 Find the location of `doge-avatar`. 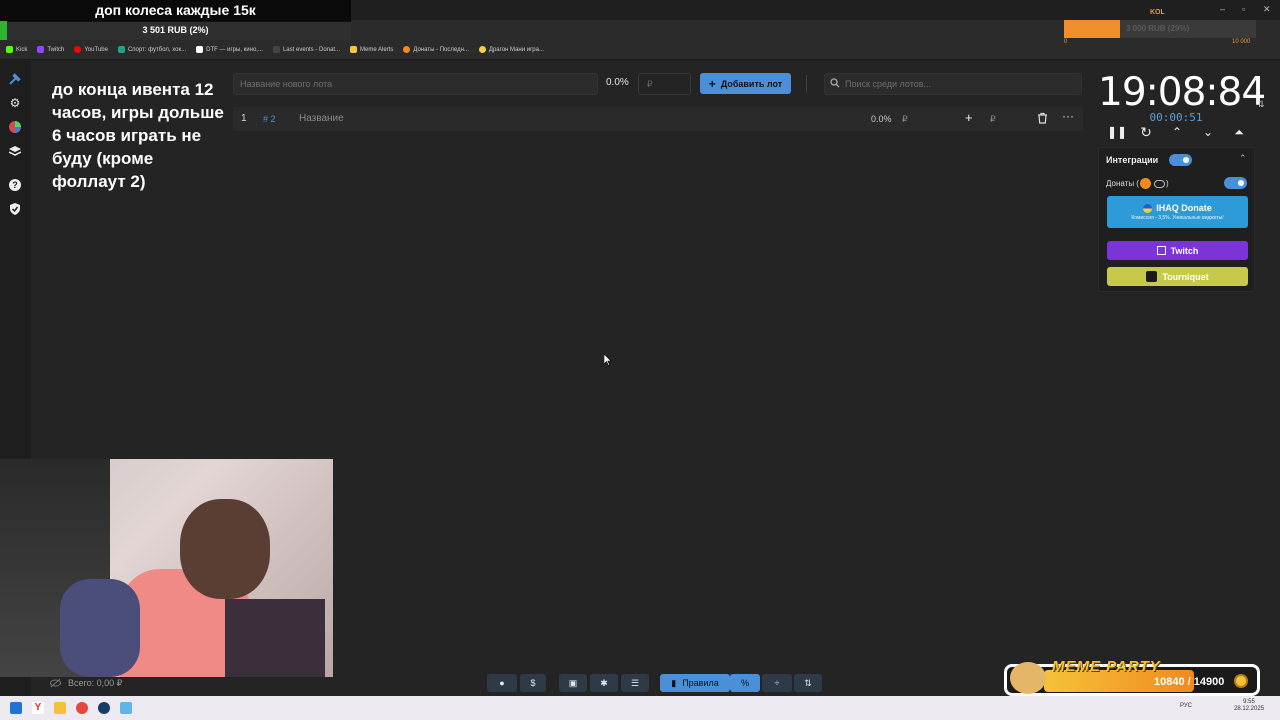

doge-avatar is located at coordinates (1028, 678).